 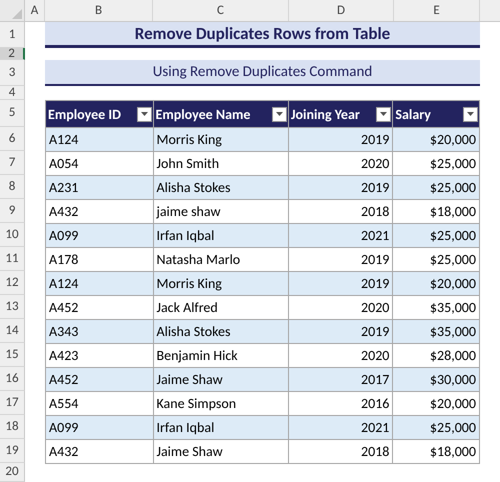 I want to click on row-header: 5, so click(x=12, y=113).